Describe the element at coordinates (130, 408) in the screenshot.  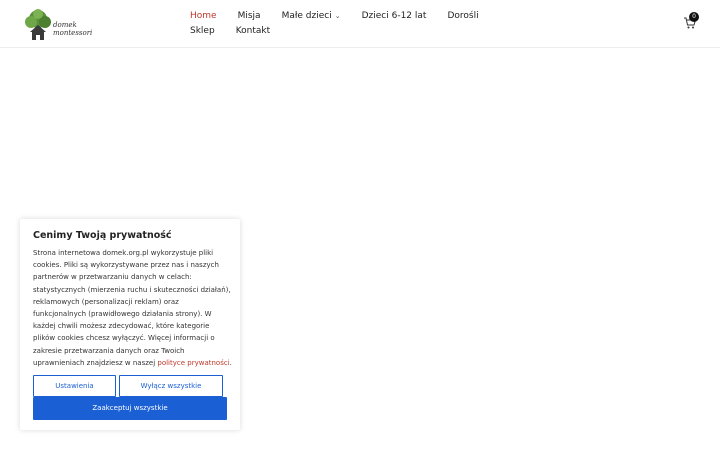
I see `accept-all-button: Zaakceptuj wszystkie` at that location.